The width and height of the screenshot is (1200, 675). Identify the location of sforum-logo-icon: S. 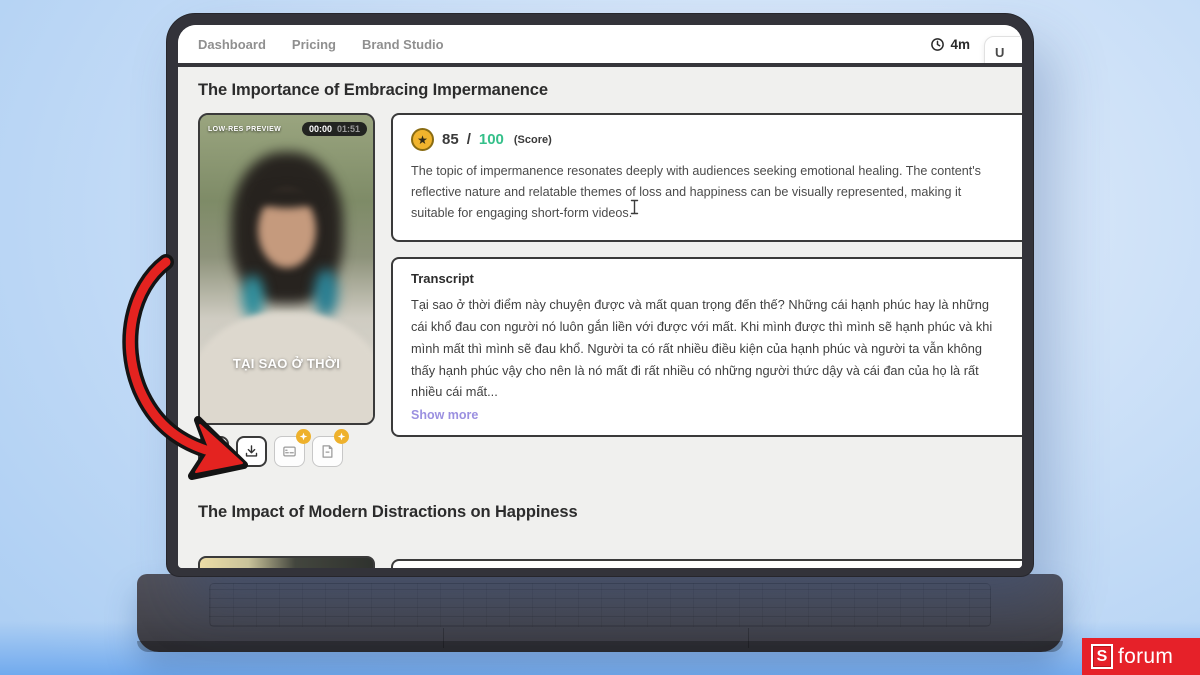
(1102, 656).